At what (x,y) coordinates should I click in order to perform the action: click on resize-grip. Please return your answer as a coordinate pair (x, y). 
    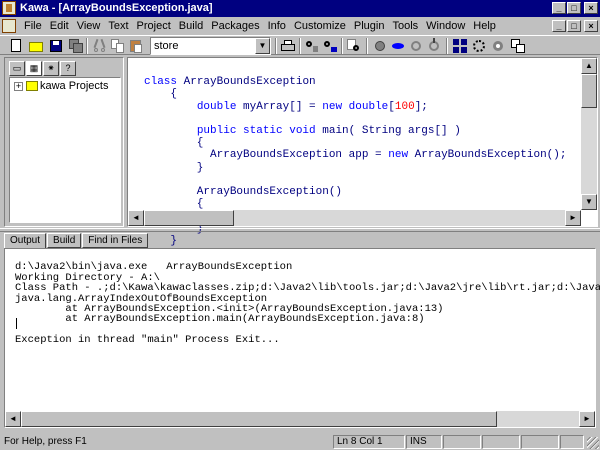
    Looking at the image, I should click on (593, 443).